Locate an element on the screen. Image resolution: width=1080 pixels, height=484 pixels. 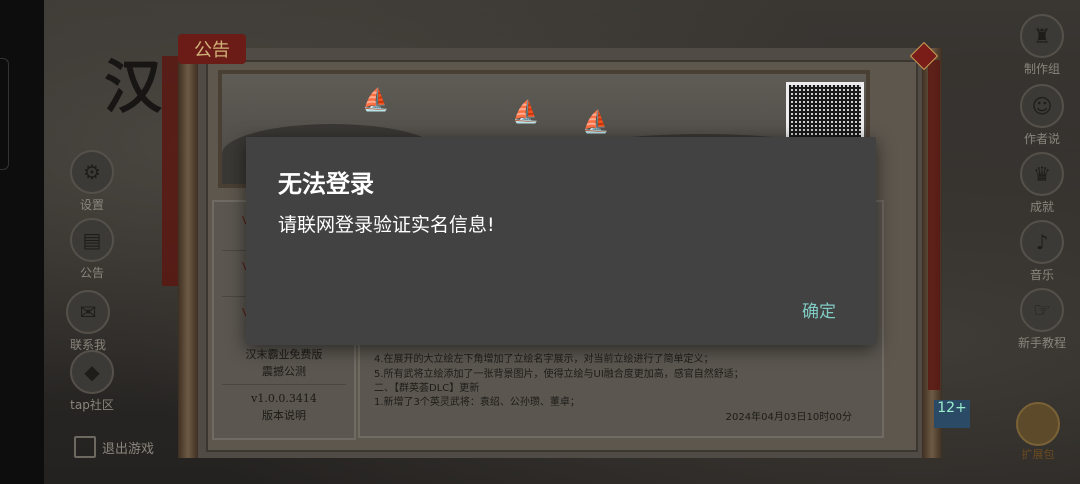
team-label: 制作组 is located at coordinates (1041, 69).